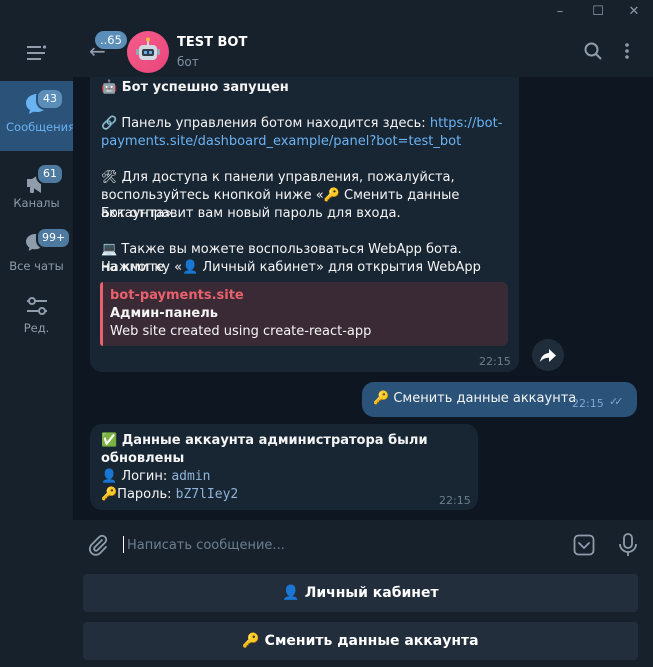 The image size is (653, 667). Describe the element at coordinates (195, 87) in the screenshot. I see `message-heading: 🤖 Бот успешно запущен` at that location.